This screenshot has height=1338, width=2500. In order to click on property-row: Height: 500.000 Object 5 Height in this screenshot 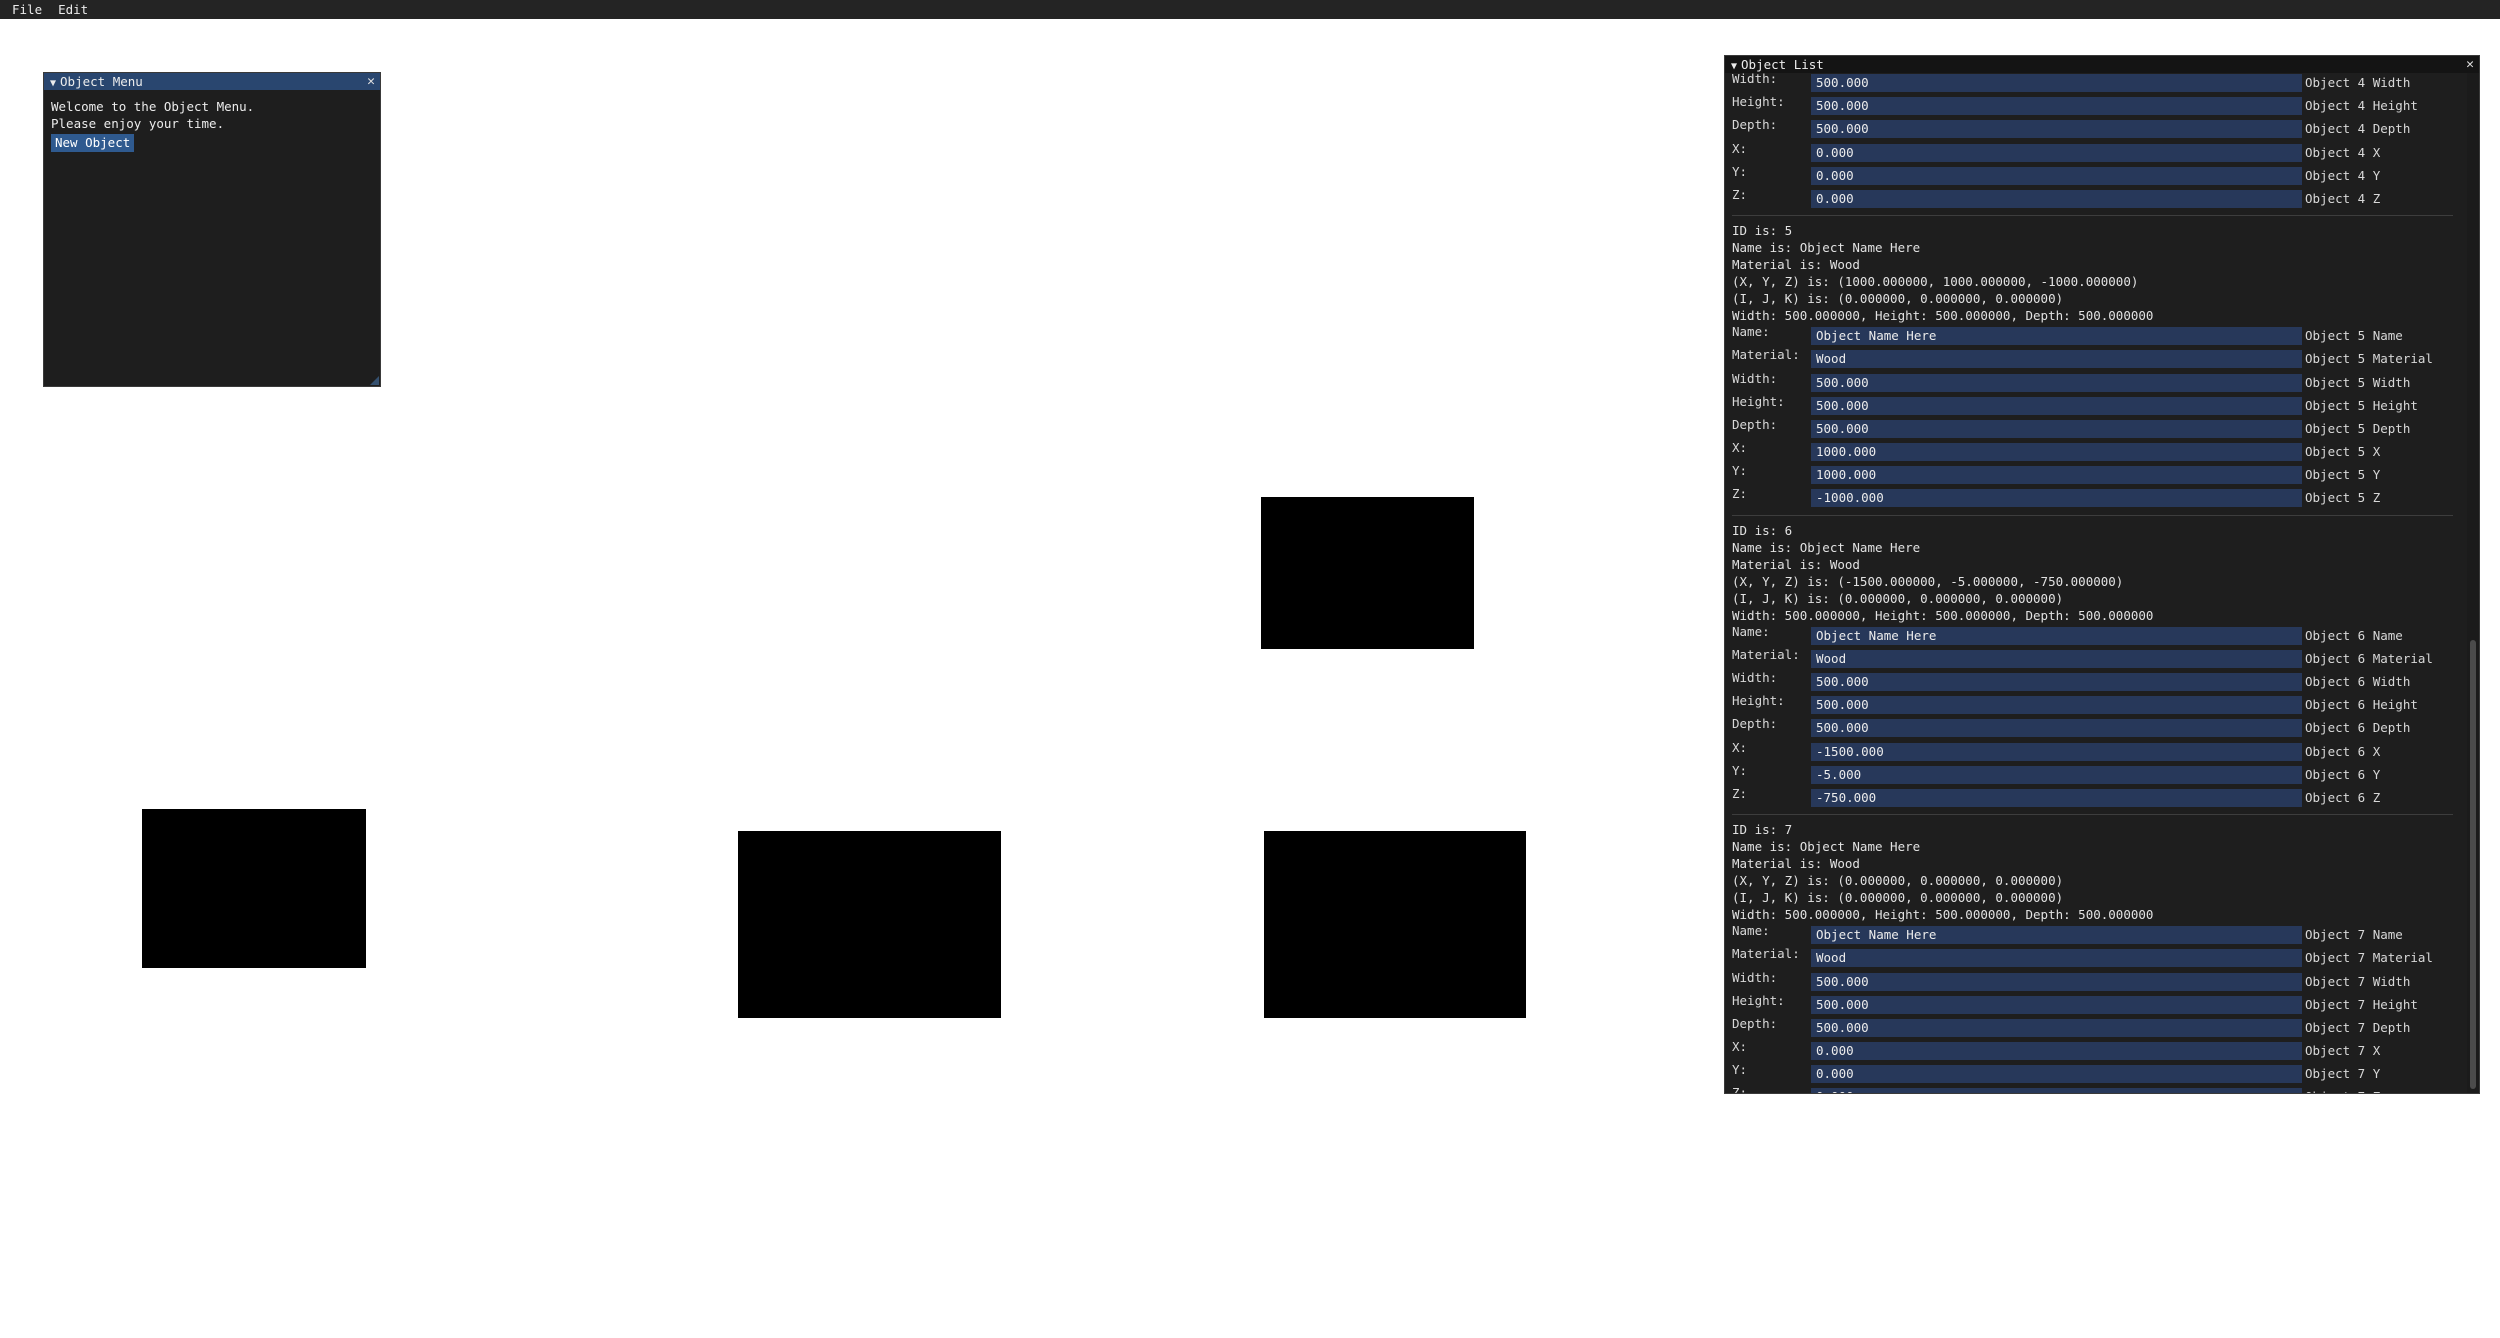, I will do `click(2096, 405)`.